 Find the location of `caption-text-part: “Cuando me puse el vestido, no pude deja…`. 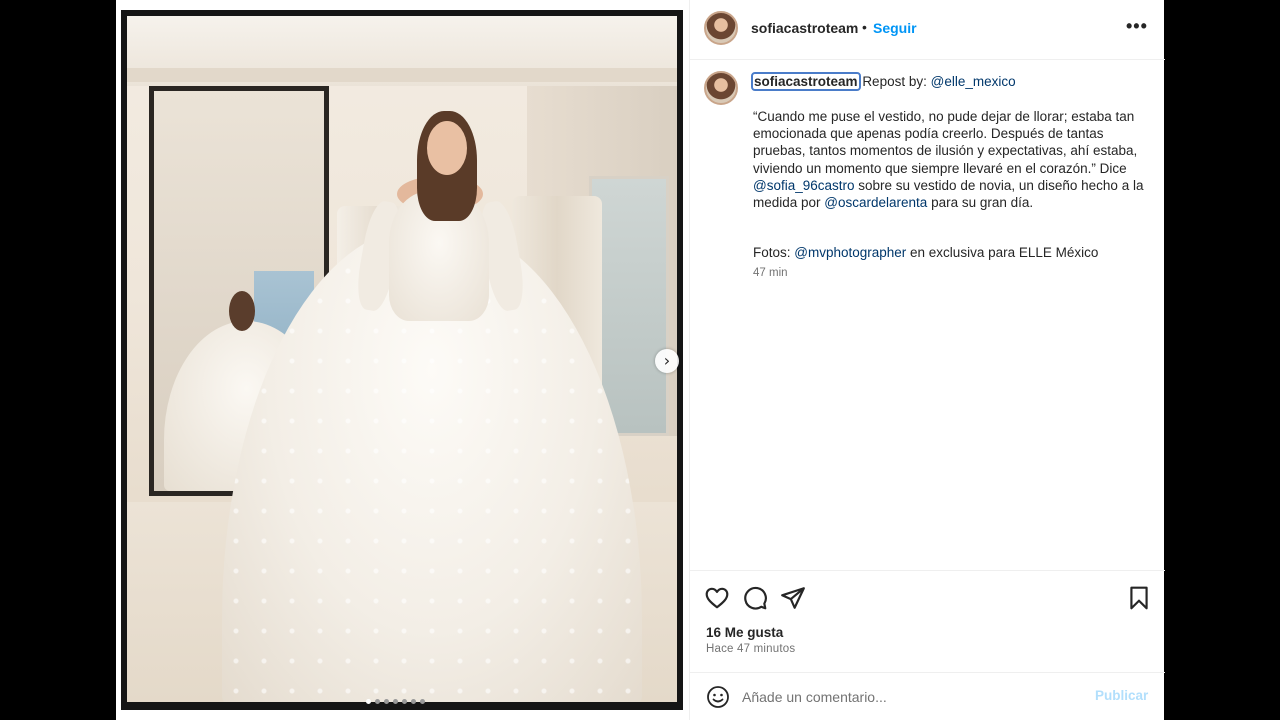

caption-text-part: “Cuando me puse el vestido, no pude deja… is located at coordinates (945, 142).